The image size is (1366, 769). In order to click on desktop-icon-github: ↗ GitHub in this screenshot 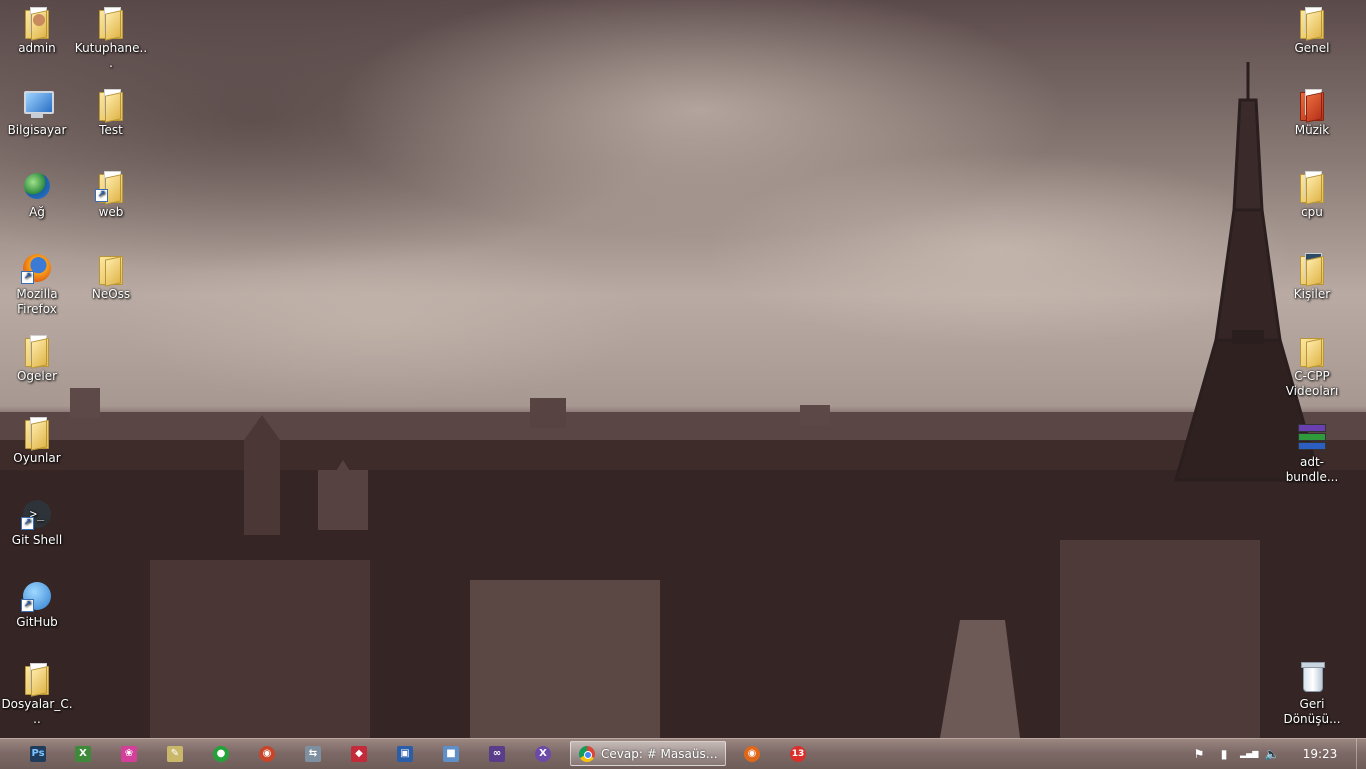, I will do `click(37, 605)`.